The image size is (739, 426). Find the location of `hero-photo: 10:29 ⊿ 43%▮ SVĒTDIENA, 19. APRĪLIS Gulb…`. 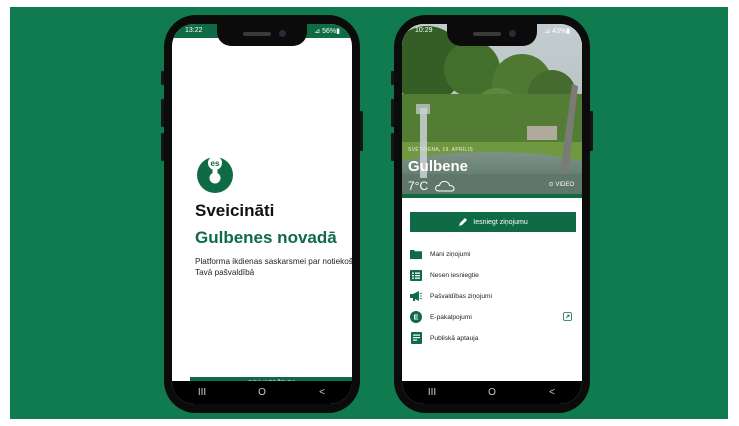

hero-photo: 10:29 ⊿ 43%▮ SVĒTDIENA, 19. APRĪLIS Gulb… is located at coordinates (492, 109).